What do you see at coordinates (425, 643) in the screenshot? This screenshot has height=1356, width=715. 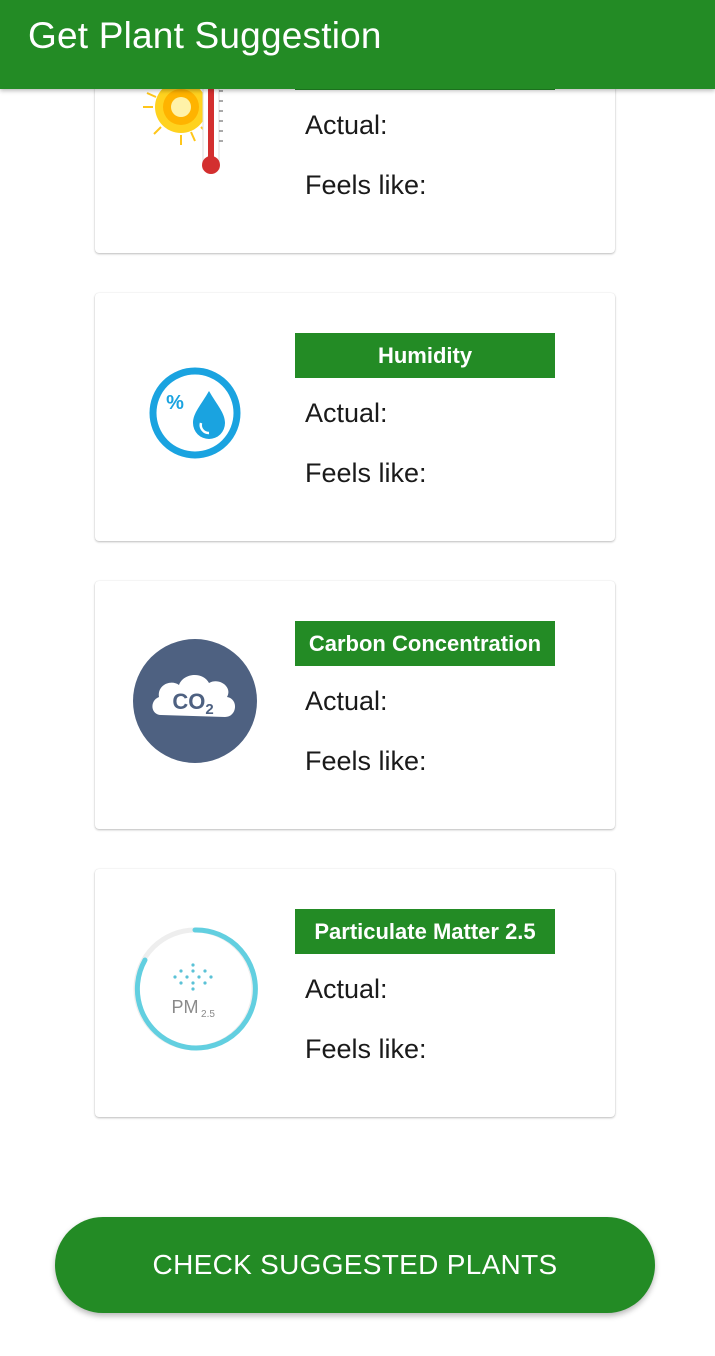 I see `card-title: Carbon Concentration` at bounding box center [425, 643].